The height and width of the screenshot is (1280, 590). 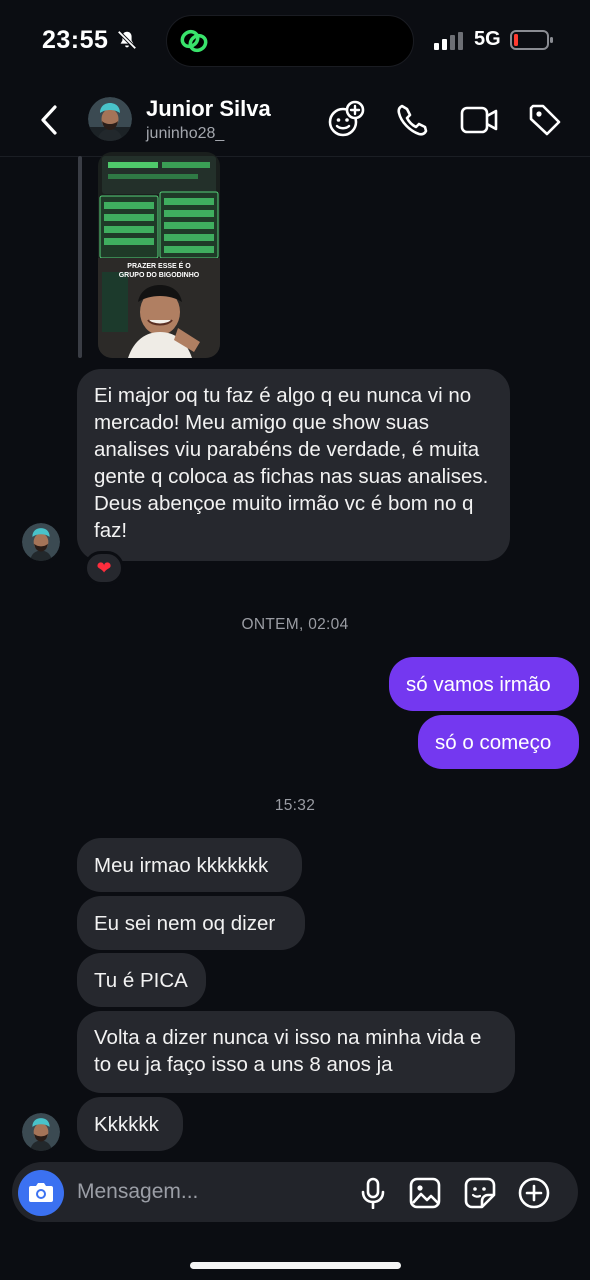 I want to click on timestamp: ONTEM, 02:04, so click(x=295, y=624).